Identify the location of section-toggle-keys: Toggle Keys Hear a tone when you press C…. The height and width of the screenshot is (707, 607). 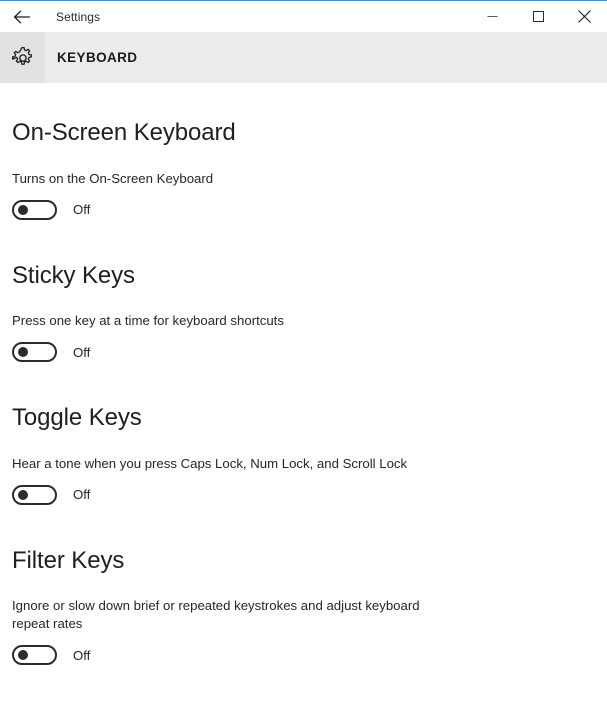
(303, 454).